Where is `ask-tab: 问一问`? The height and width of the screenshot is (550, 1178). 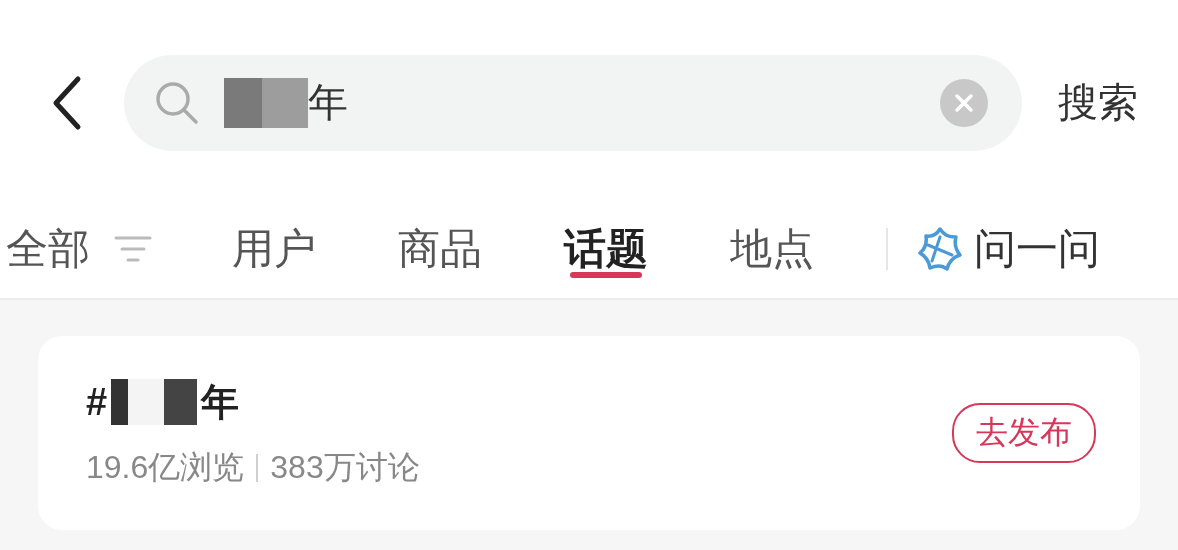 ask-tab: 问一问 is located at coordinates (1008, 249).